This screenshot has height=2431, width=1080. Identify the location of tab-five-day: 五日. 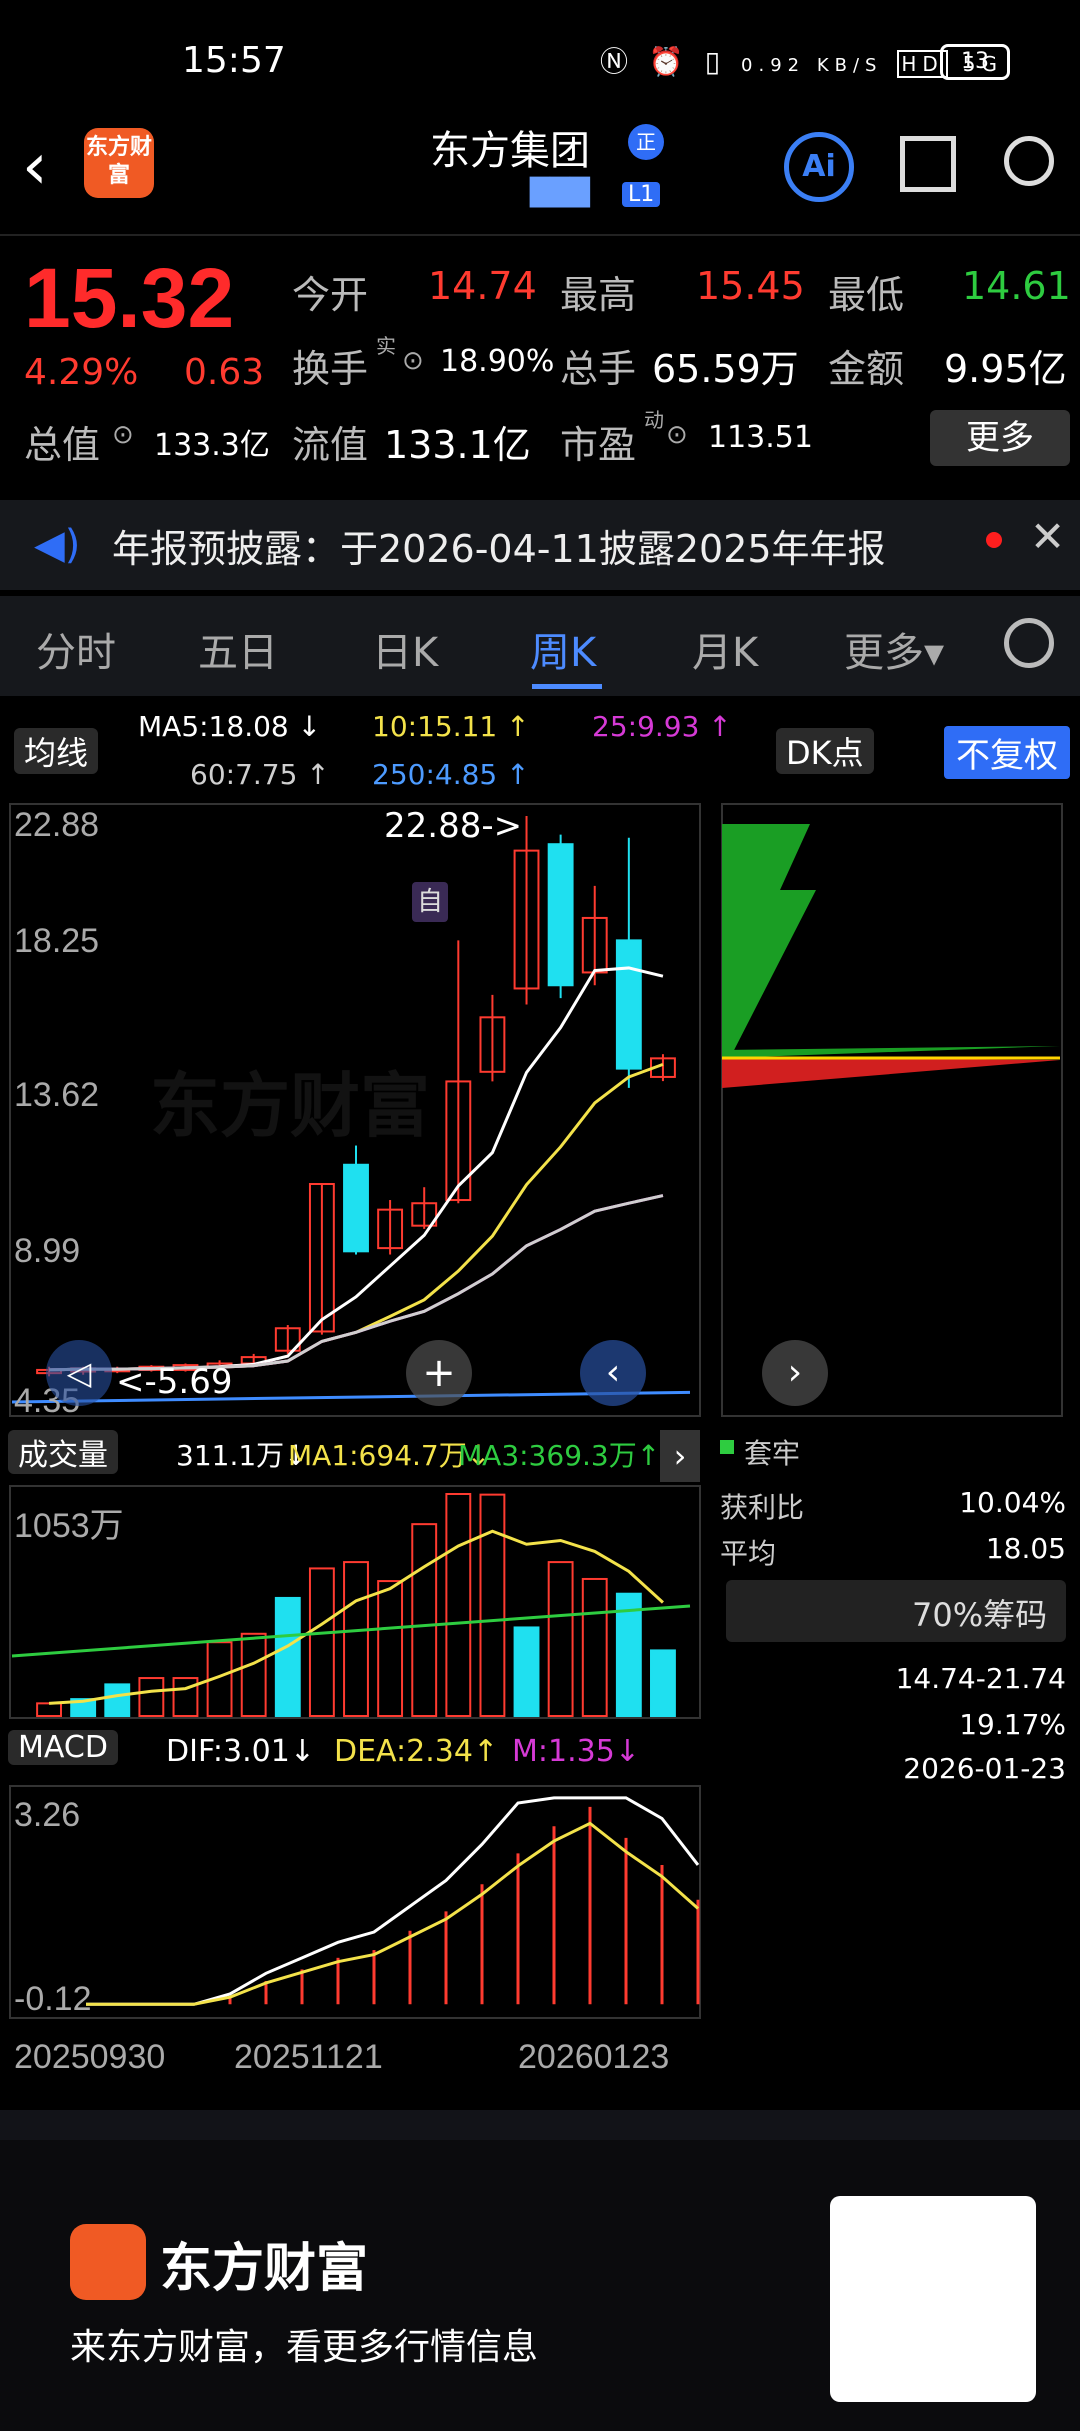
(238, 649).